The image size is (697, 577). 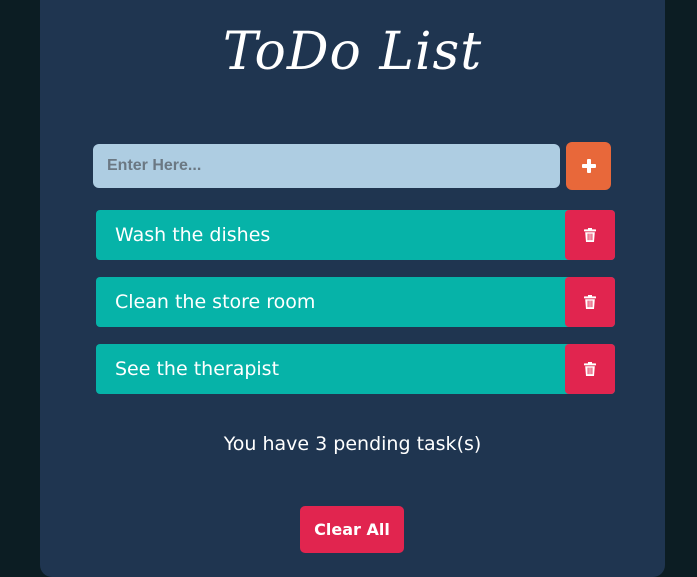 I want to click on todo-item: Wash the dishes, so click(x=355, y=235).